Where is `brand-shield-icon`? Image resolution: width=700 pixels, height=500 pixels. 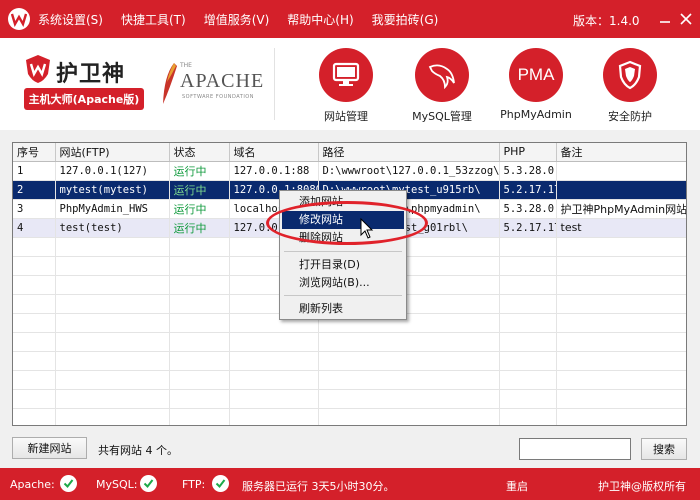
brand-shield-icon is located at coordinates (38, 69).